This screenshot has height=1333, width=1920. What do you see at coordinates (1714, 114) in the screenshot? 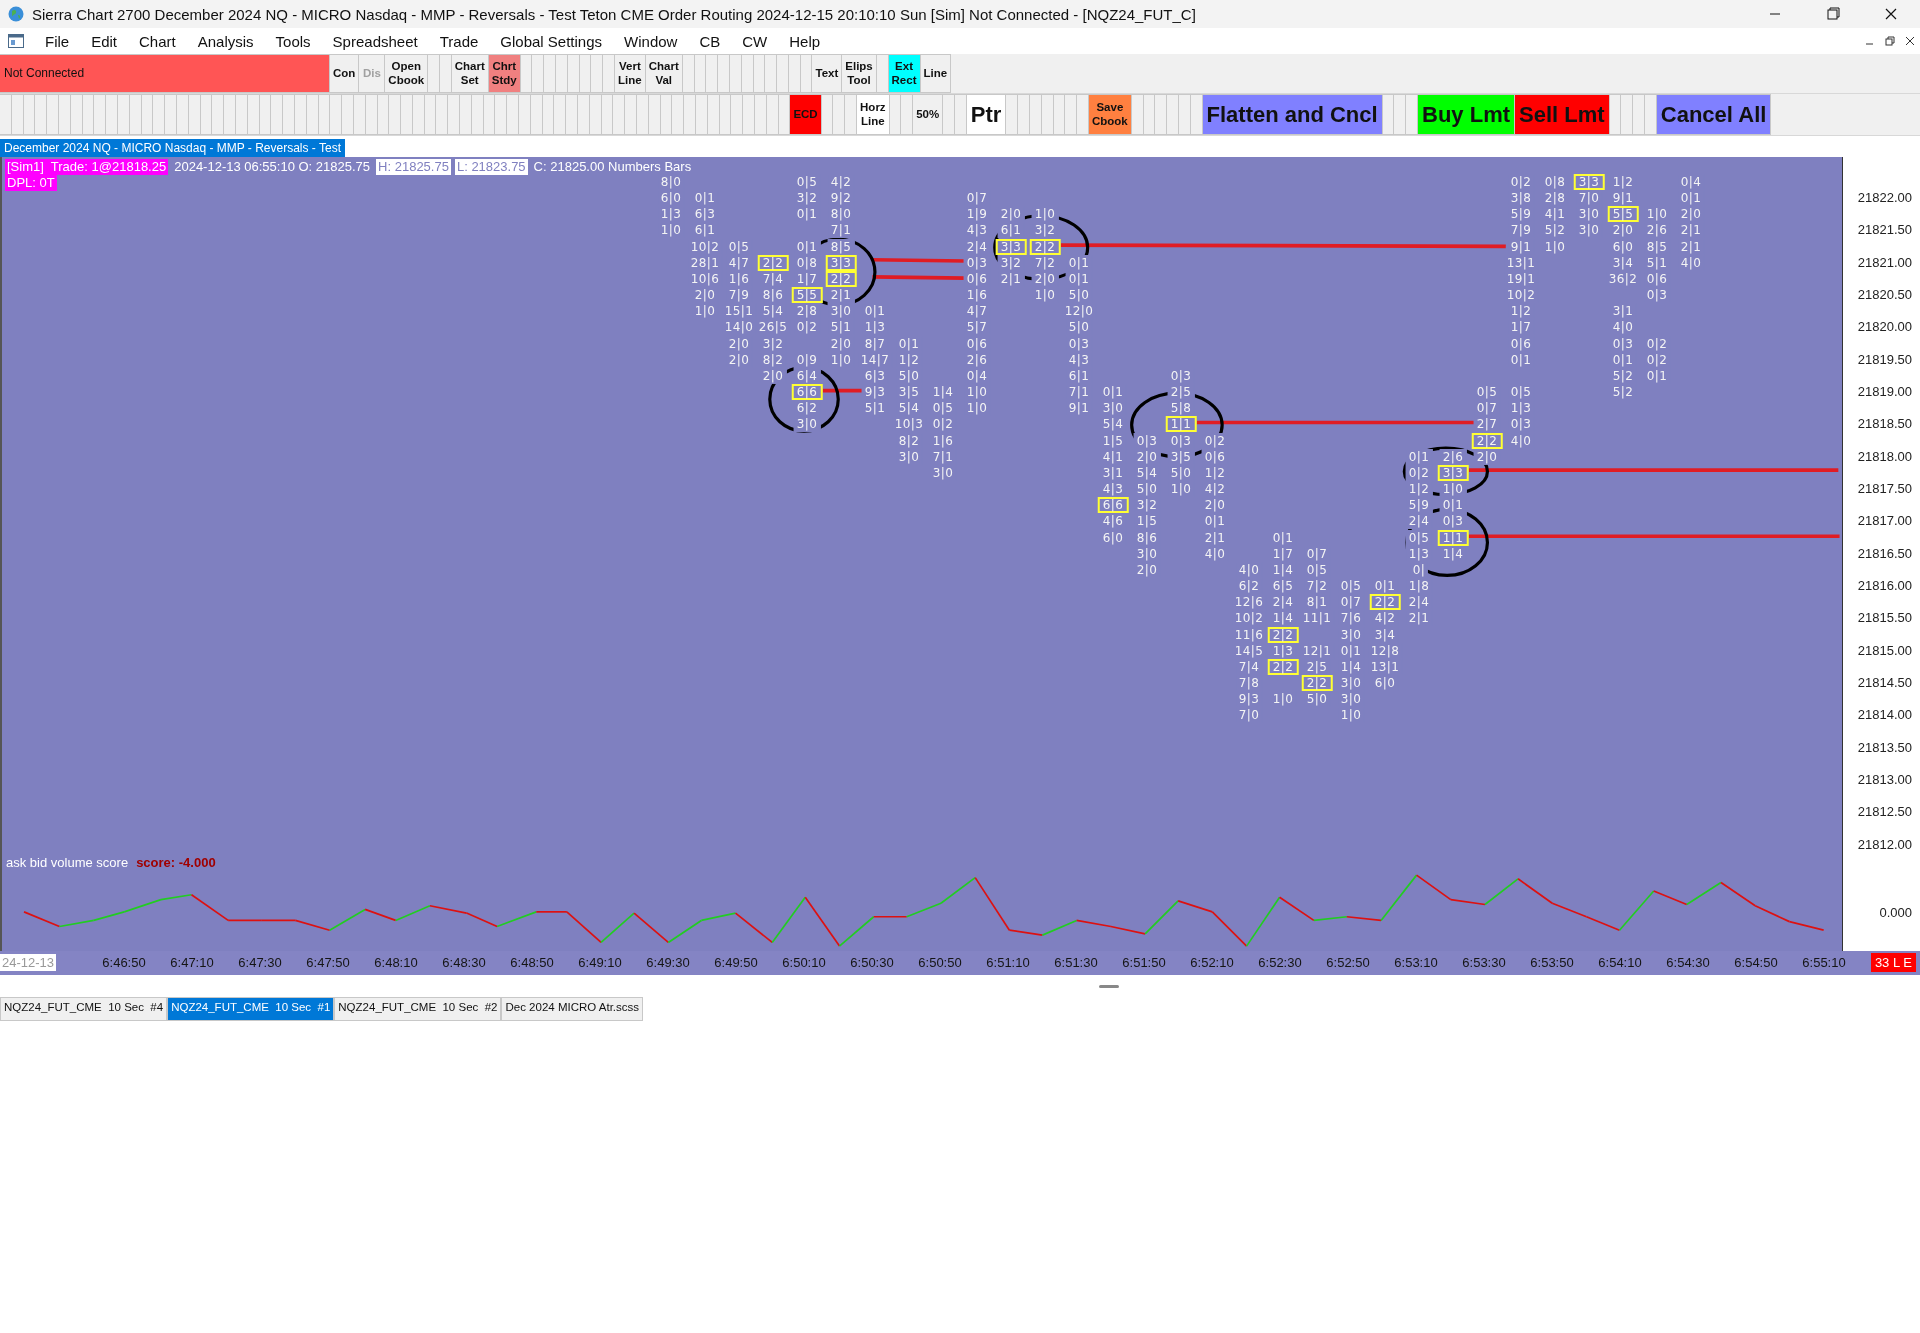
I see `toolbar-button: Cancel All` at bounding box center [1714, 114].